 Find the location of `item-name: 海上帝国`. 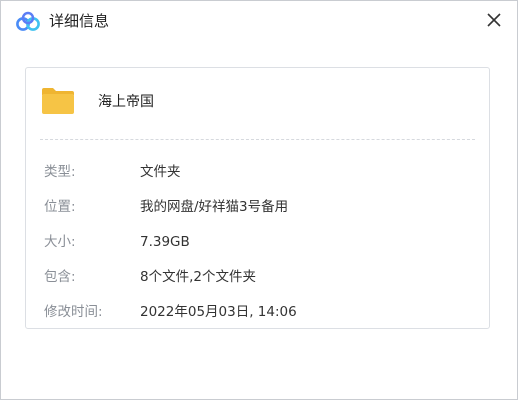

item-name: 海上帝国 is located at coordinates (126, 102).